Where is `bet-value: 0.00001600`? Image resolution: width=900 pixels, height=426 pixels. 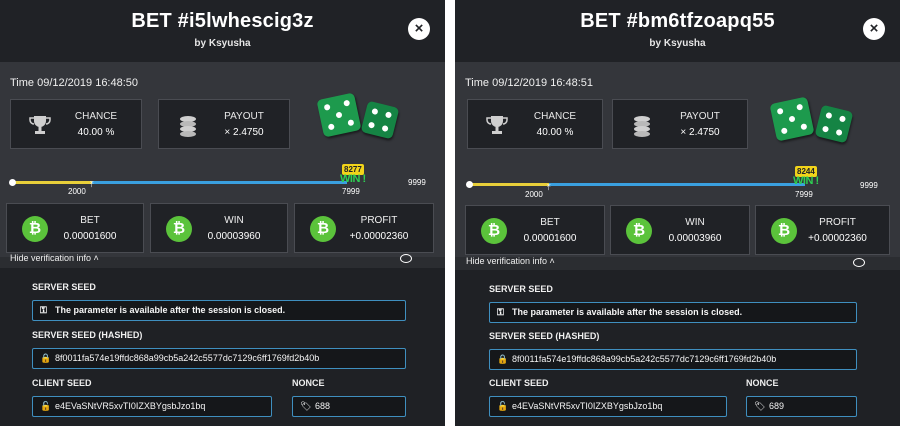 bet-value: 0.00001600 is located at coordinates (90, 236).